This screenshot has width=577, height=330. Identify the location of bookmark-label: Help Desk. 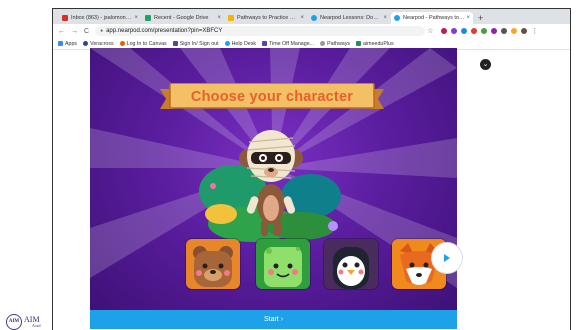
(244, 43).